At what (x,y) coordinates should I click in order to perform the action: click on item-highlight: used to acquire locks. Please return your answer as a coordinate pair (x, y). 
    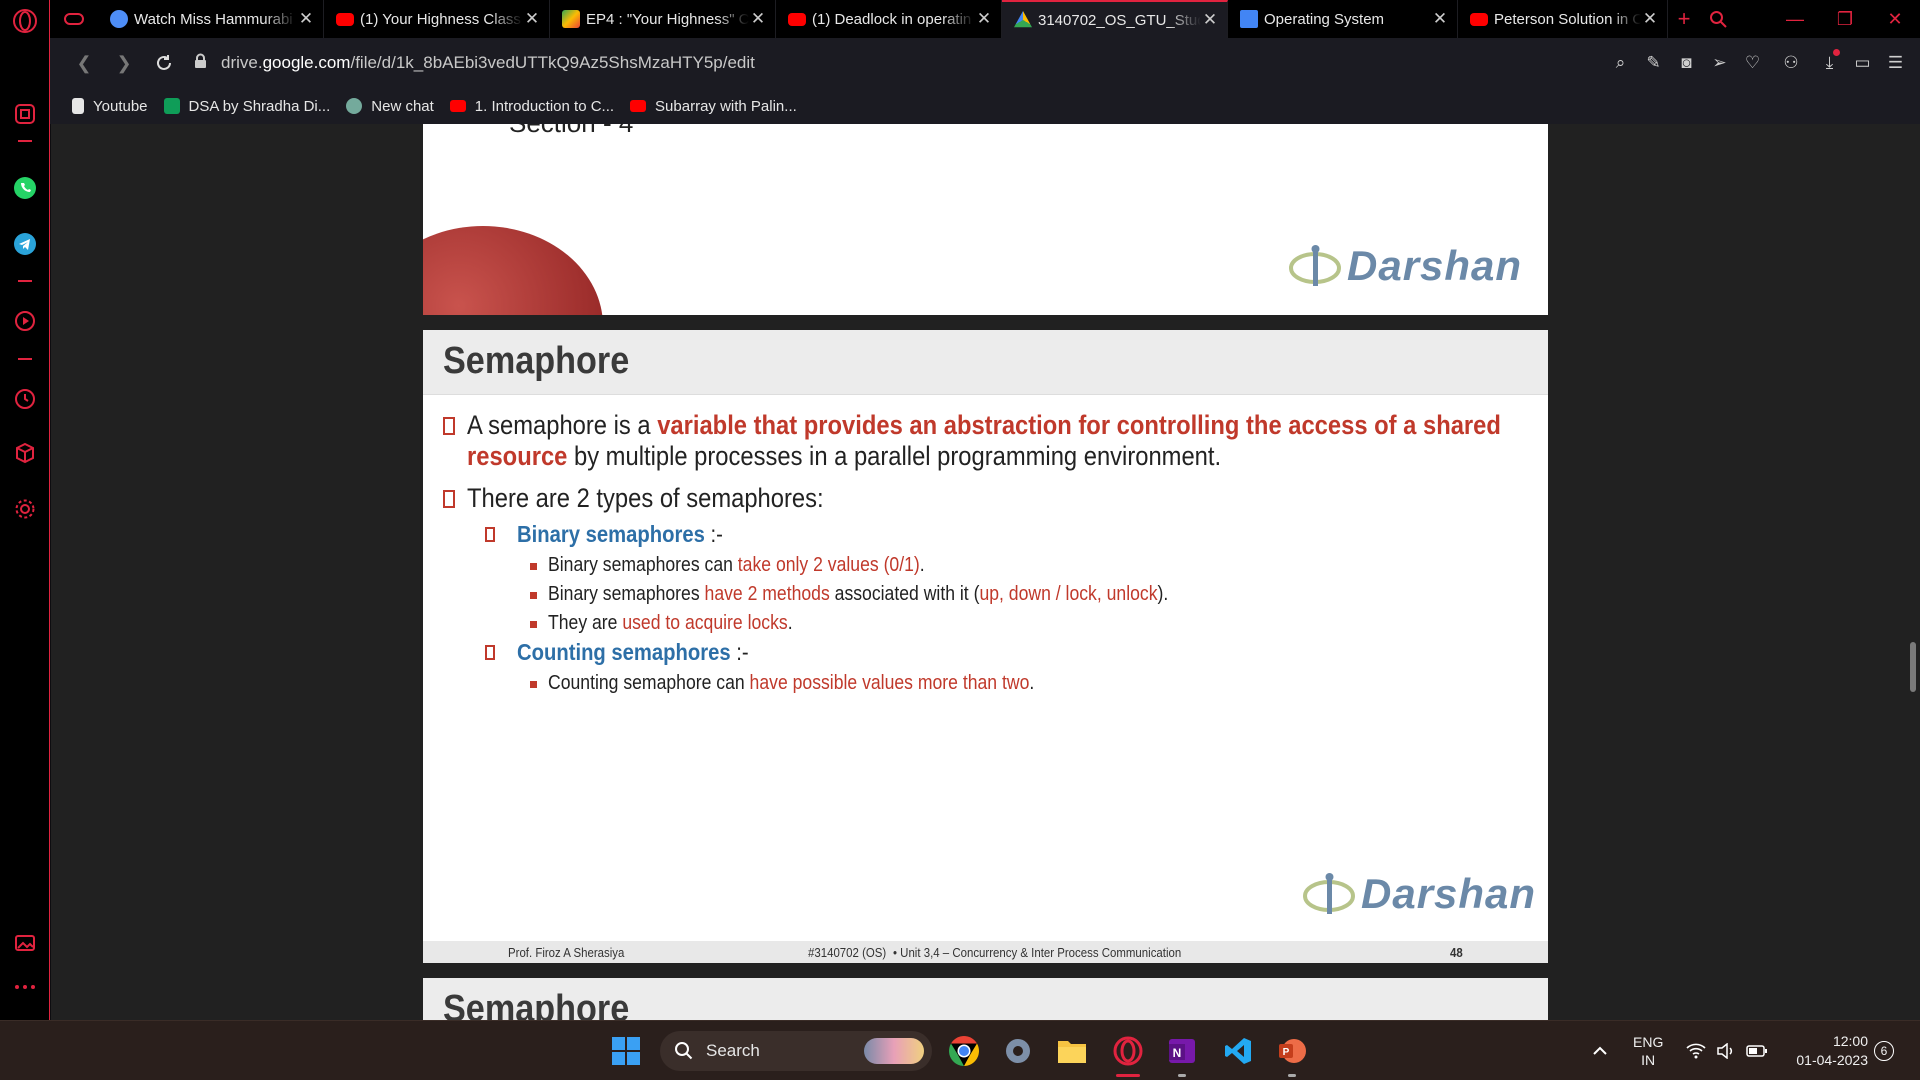
    Looking at the image, I should click on (705, 623).